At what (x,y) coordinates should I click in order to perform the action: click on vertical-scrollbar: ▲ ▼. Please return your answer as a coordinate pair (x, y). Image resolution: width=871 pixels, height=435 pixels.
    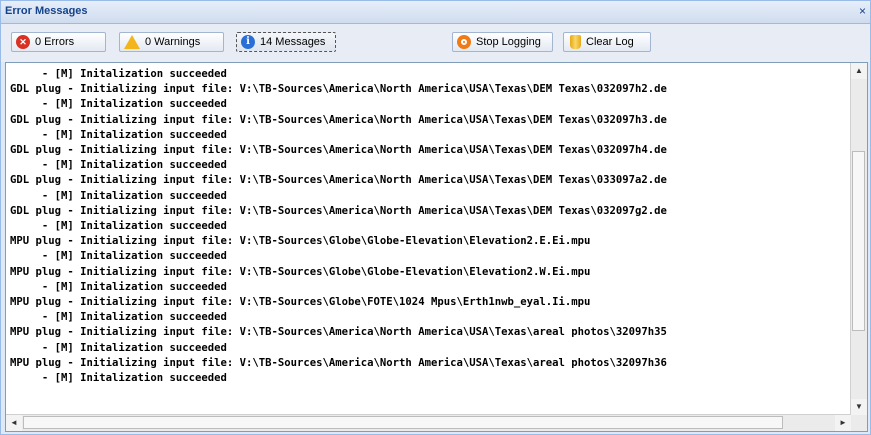
    Looking at the image, I should click on (858, 239).